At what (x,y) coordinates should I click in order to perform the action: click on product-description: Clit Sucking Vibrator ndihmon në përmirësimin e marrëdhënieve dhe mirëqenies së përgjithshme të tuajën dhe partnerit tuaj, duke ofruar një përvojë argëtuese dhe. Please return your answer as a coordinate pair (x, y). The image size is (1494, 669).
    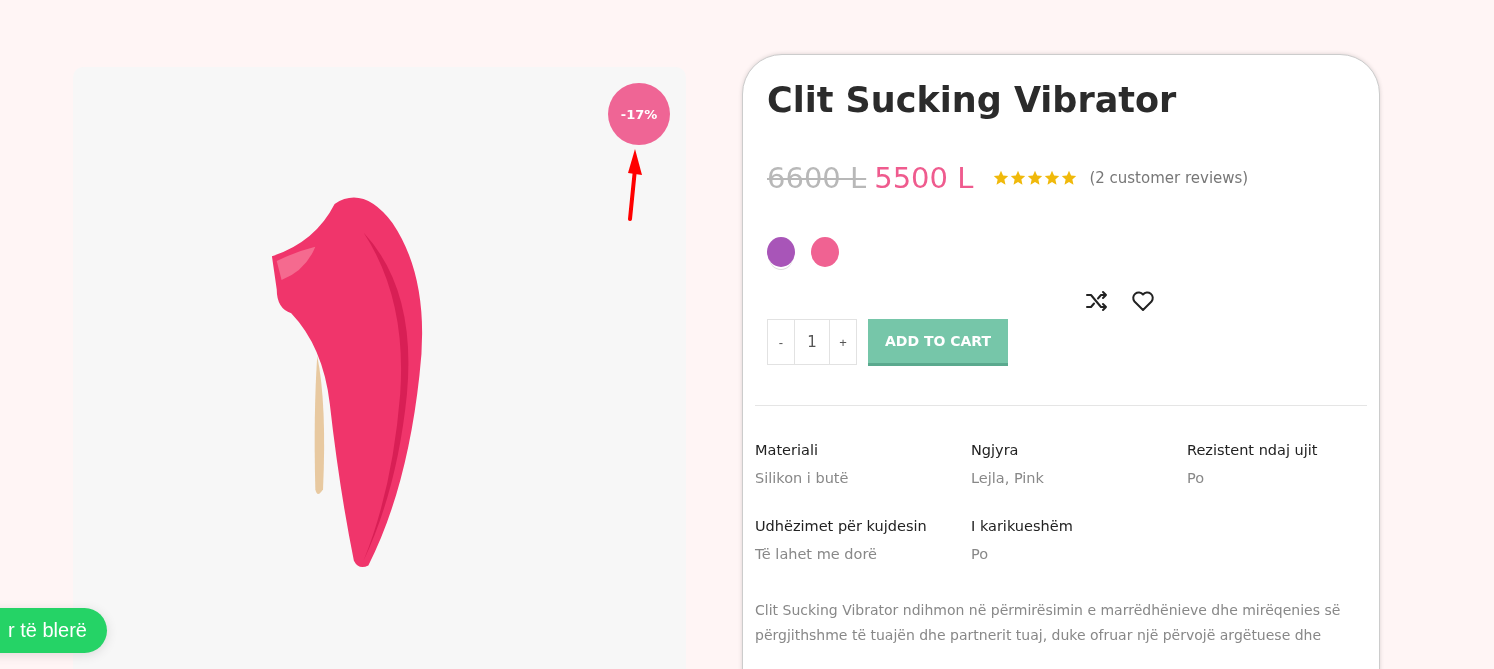
    Looking at the image, I should click on (1048, 623).